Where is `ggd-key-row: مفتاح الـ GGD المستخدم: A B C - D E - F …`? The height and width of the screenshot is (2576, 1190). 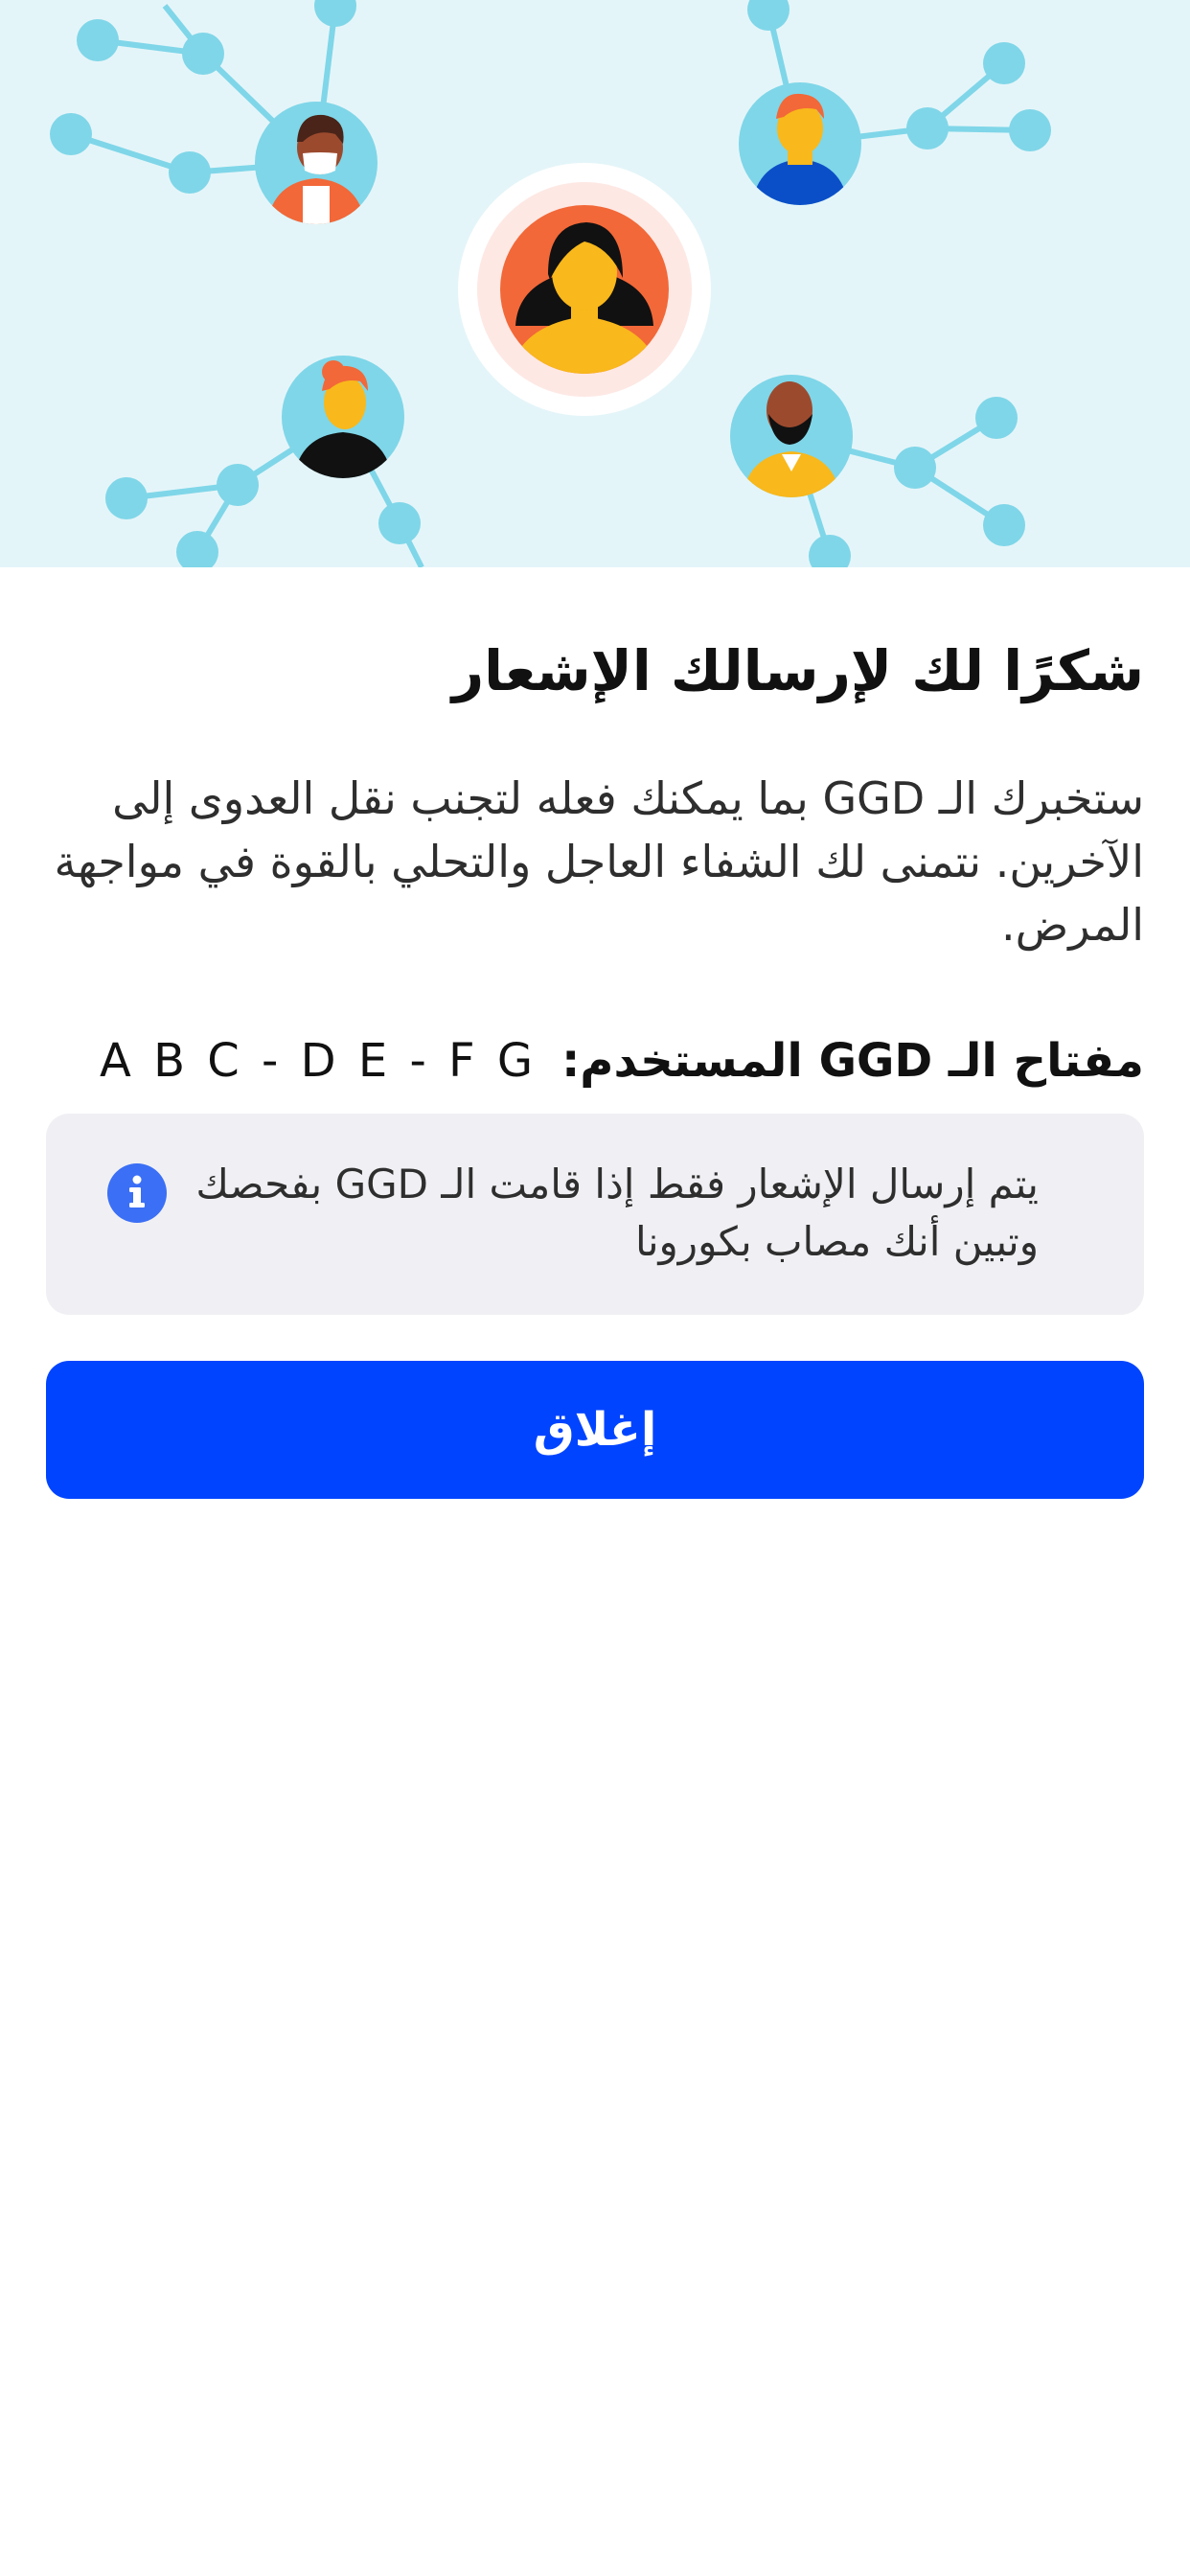
ggd-key-row: مفتاح الـ GGD المستخدم: A B C - D E - F … is located at coordinates (595, 1061).